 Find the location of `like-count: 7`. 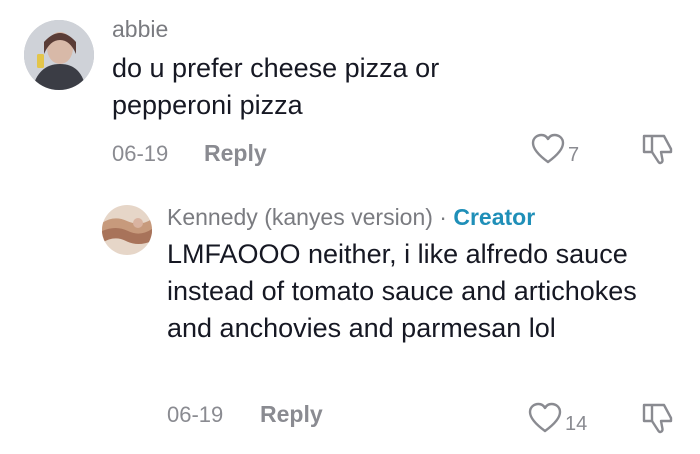

like-count: 7 is located at coordinates (574, 155).